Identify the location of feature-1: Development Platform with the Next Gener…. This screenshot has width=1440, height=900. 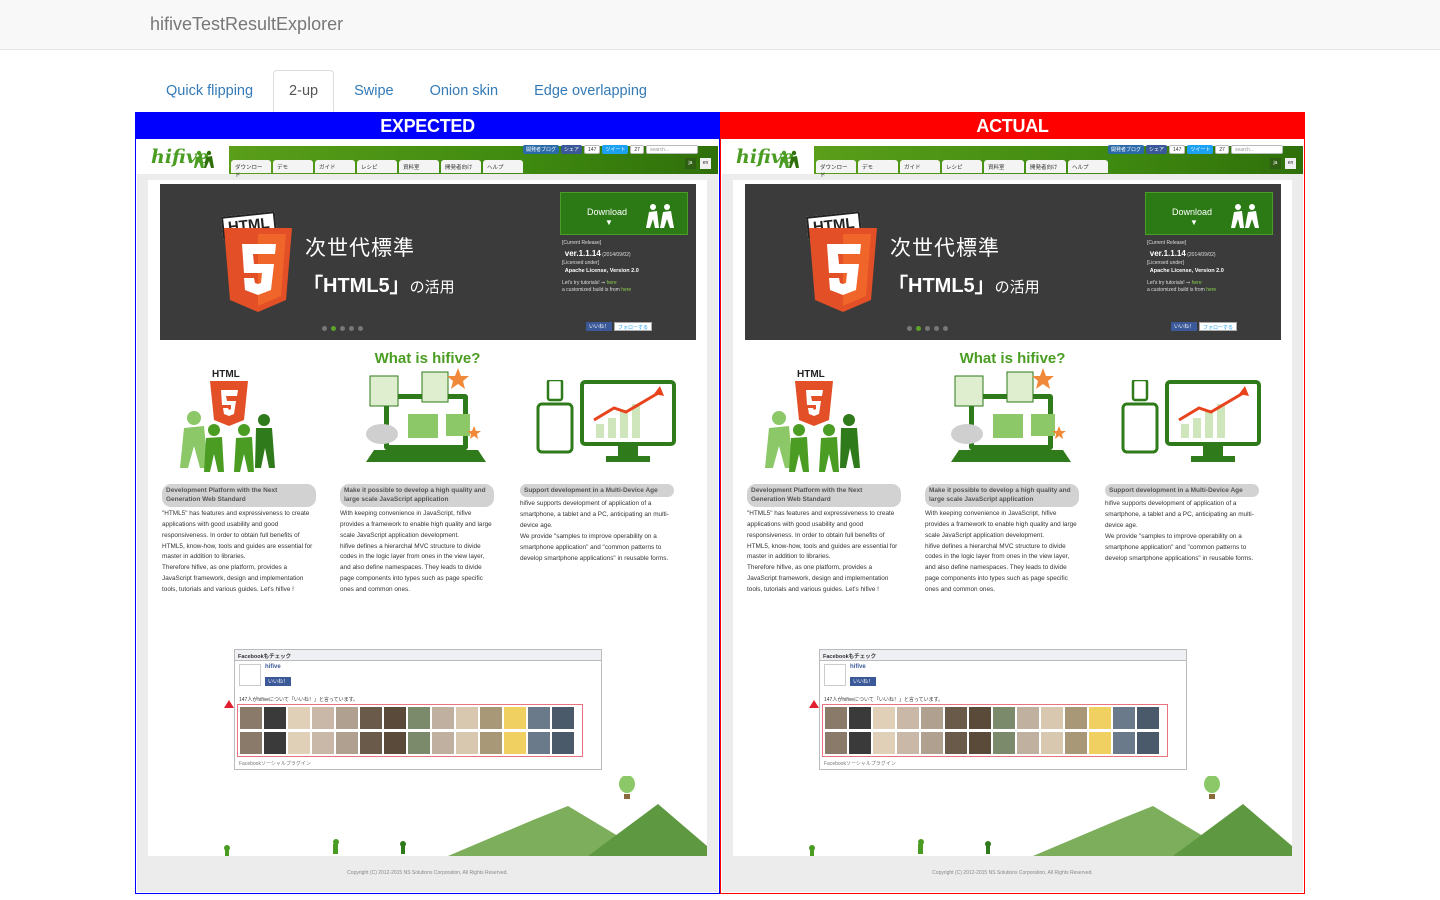
(239, 540).